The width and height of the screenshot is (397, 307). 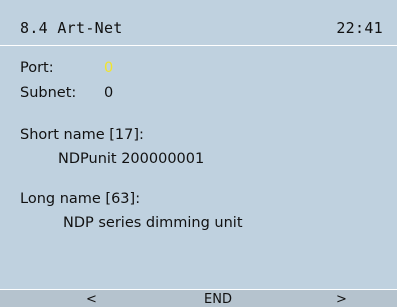 I want to click on long-name-label: Long name [63]:, so click(x=80, y=199).